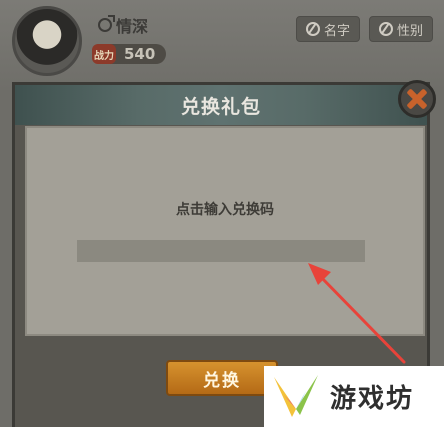 This screenshot has height=427, width=444. I want to click on change-gender-label: 性别, so click(409, 31).